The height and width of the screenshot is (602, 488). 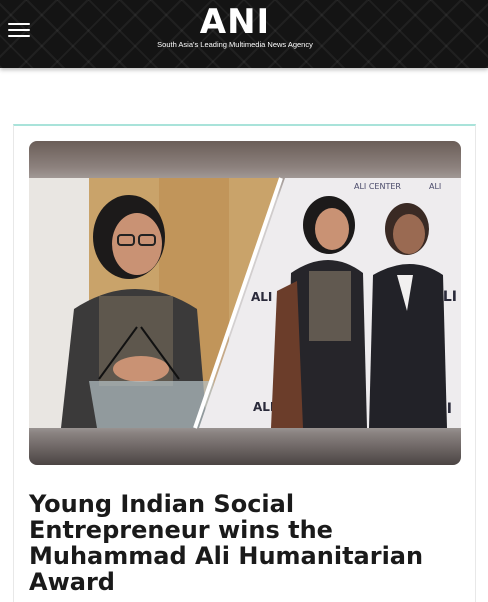 I want to click on logo-text: ANI, so click(x=235, y=22).